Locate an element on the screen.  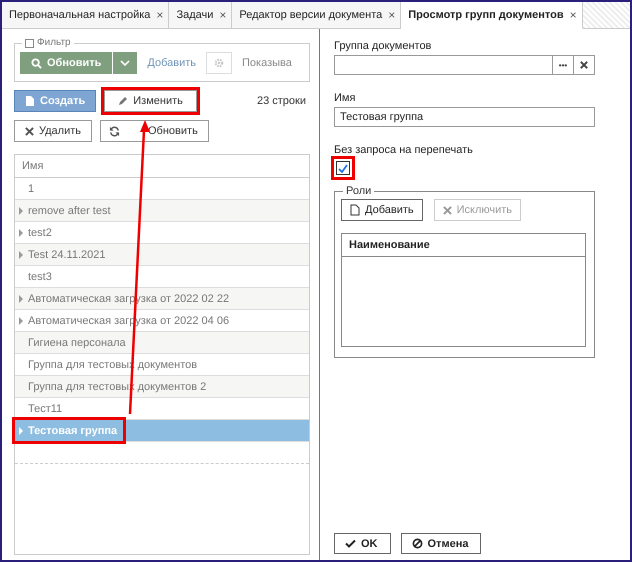
add-button: Добавить is located at coordinates (382, 210).